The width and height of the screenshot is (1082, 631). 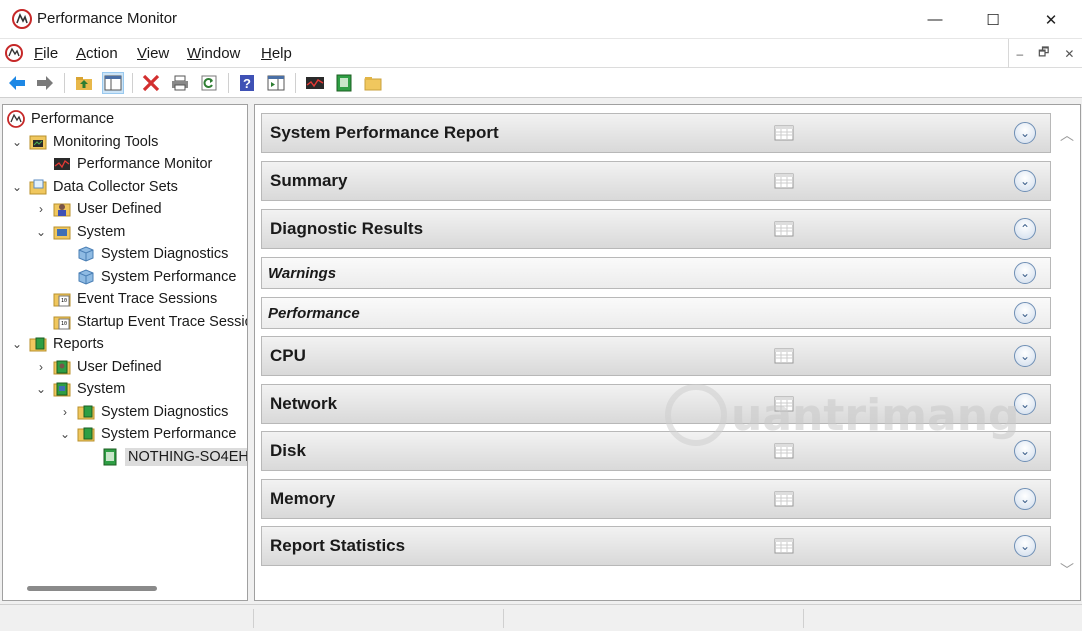 I want to click on view-performance-monitor-button, so click(x=315, y=83).